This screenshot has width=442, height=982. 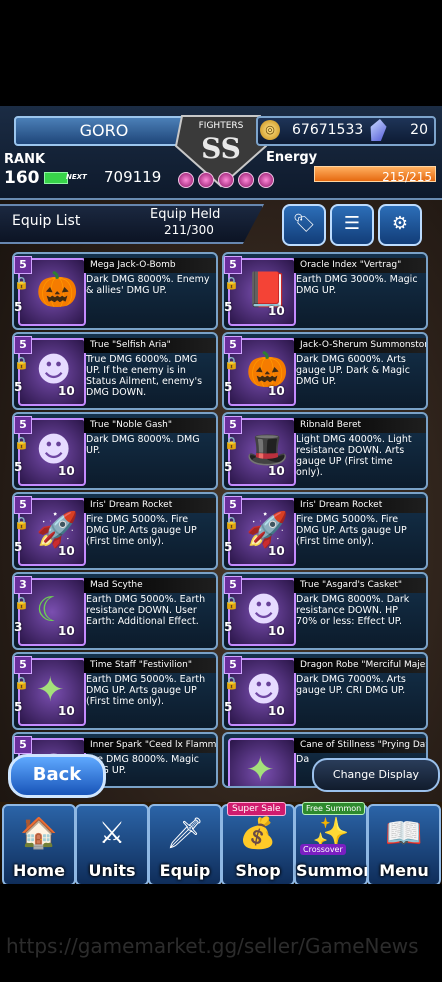 What do you see at coordinates (189, 230) in the screenshot?
I see `equip-held-value: 211/300` at bounding box center [189, 230].